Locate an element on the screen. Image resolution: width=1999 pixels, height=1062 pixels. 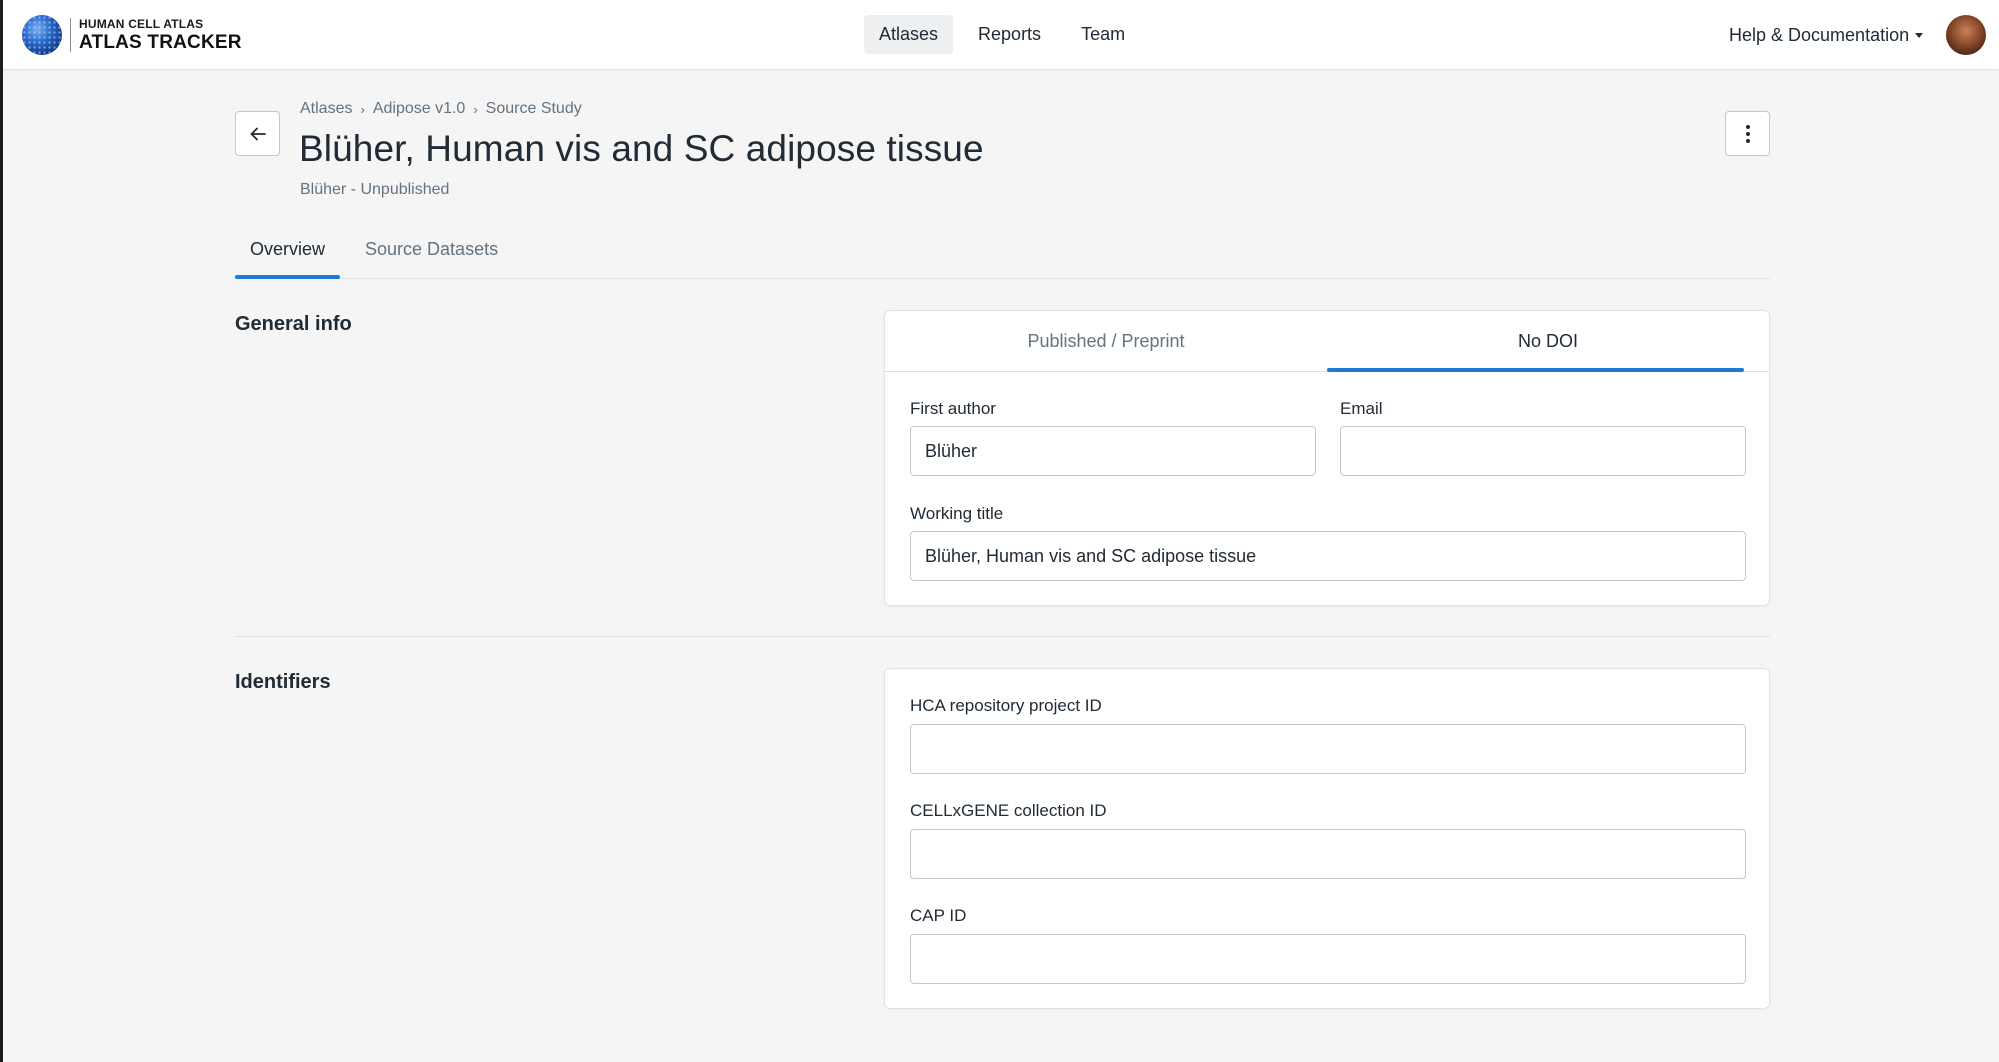
help-documentation-menu: Help & Documentation is located at coordinates (1826, 35).